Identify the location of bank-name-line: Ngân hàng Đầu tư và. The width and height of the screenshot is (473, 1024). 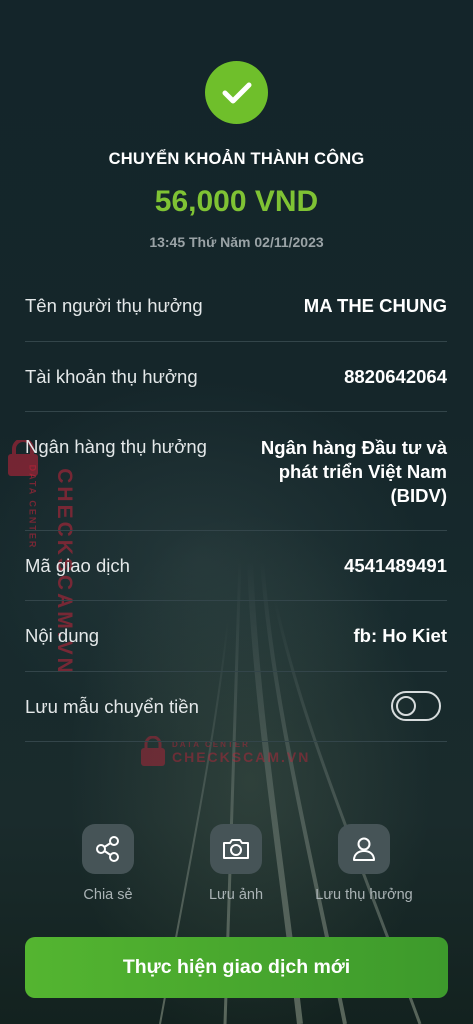
(353, 447).